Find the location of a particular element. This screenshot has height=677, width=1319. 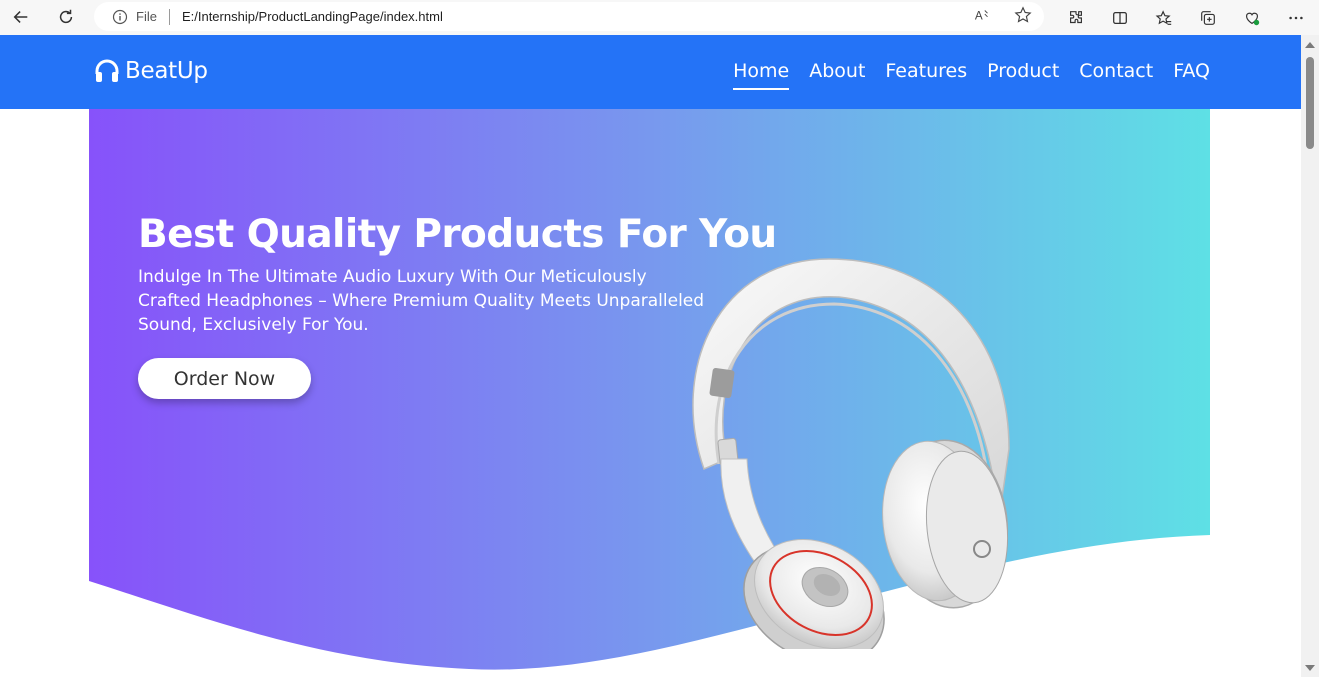

back-icon is located at coordinates (21, 17).